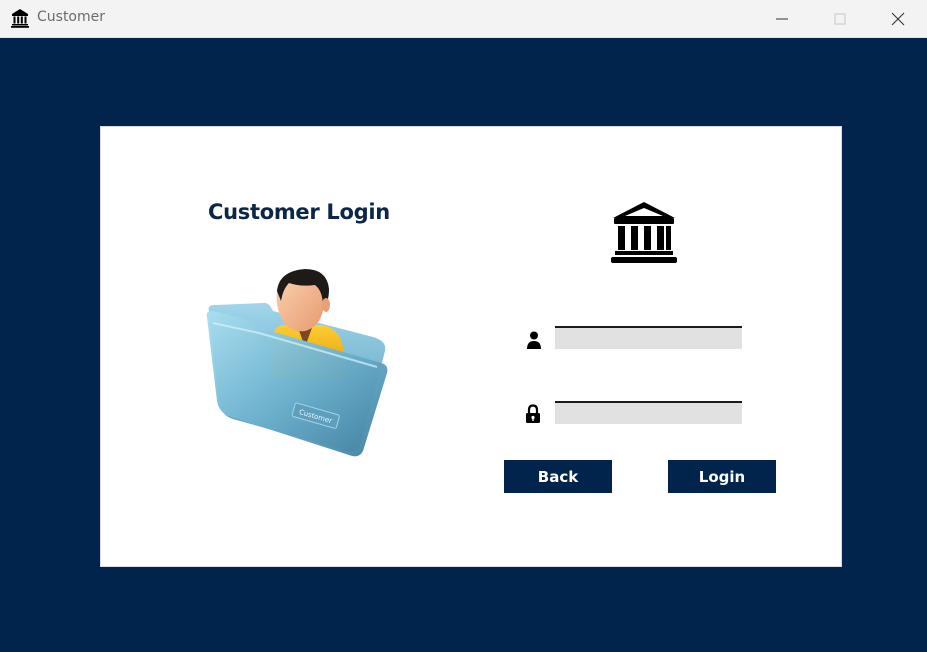  I want to click on login-button: Login, so click(722, 476).